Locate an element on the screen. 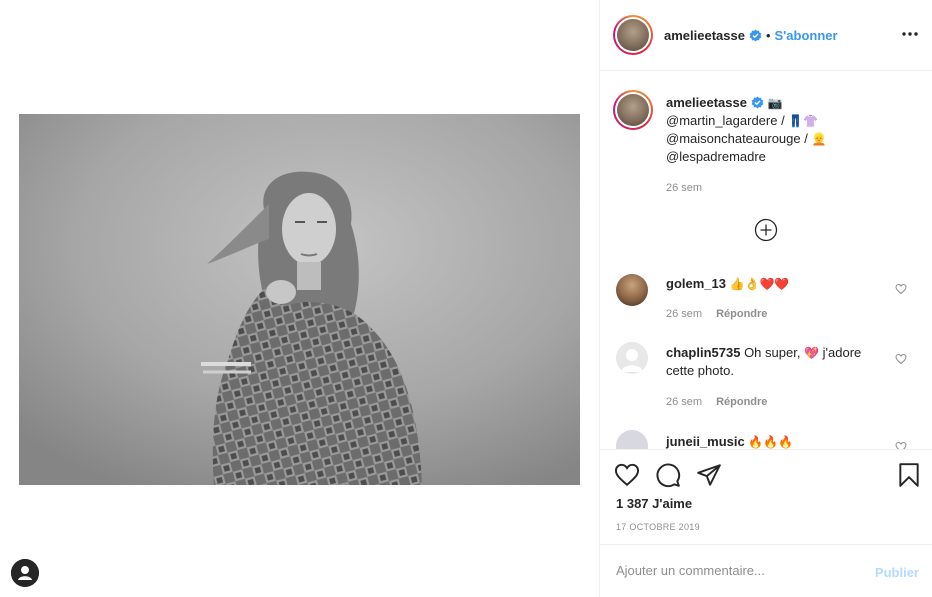  comment-body-3: cette photo. is located at coordinates (700, 370).